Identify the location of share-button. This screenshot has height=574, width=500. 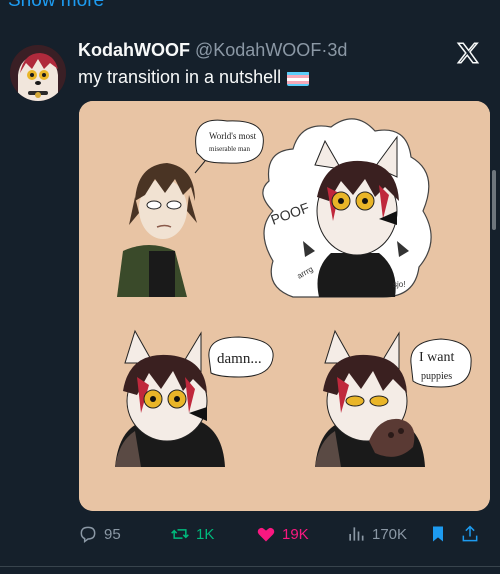
(473, 534).